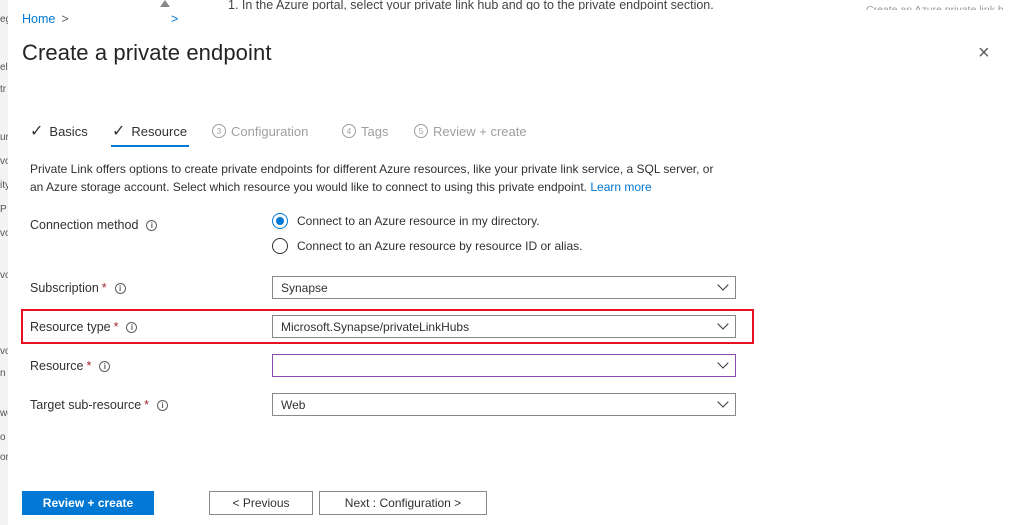 This screenshot has height=525, width=1014. I want to click on tab-configuration: 3 Configuration, so click(260, 131).